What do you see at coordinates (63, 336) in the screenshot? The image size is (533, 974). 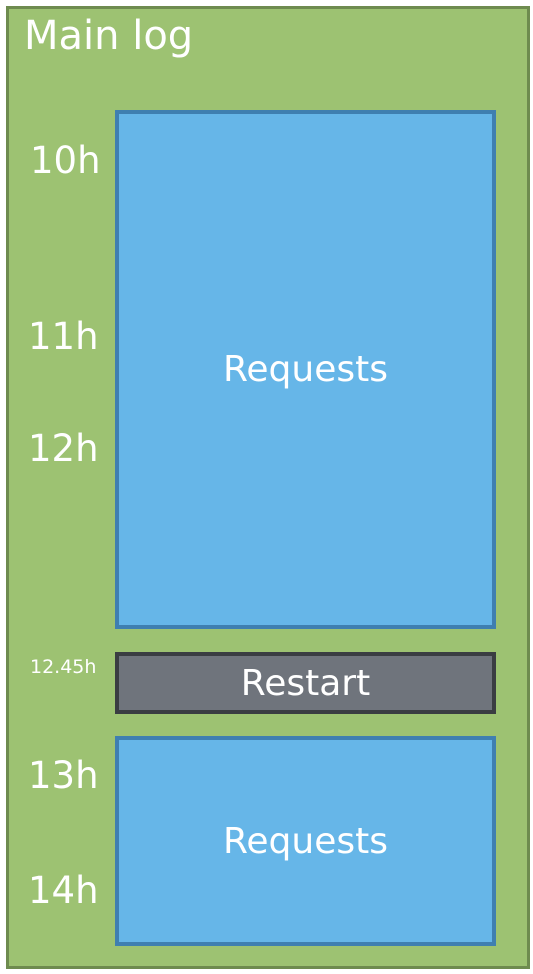 I see `time-label-11h: 11h` at bounding box center [63, 336].